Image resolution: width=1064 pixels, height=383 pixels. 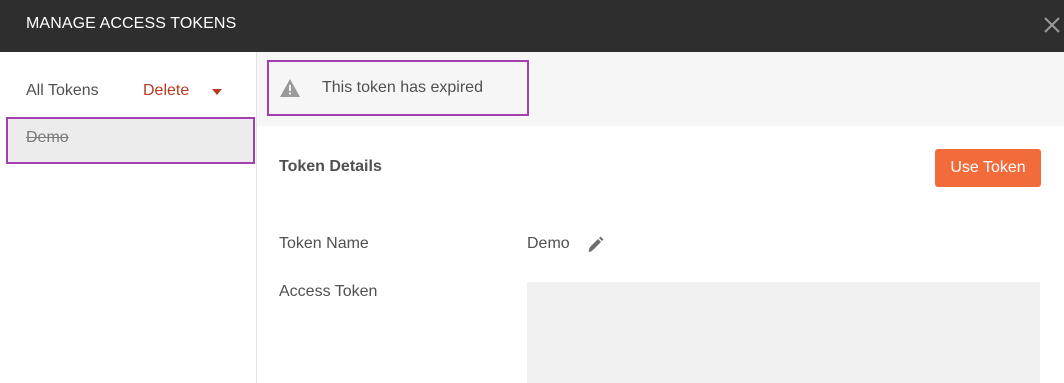 I want to click on access-token-field-label: Access Token, so click(x=328, y=291).